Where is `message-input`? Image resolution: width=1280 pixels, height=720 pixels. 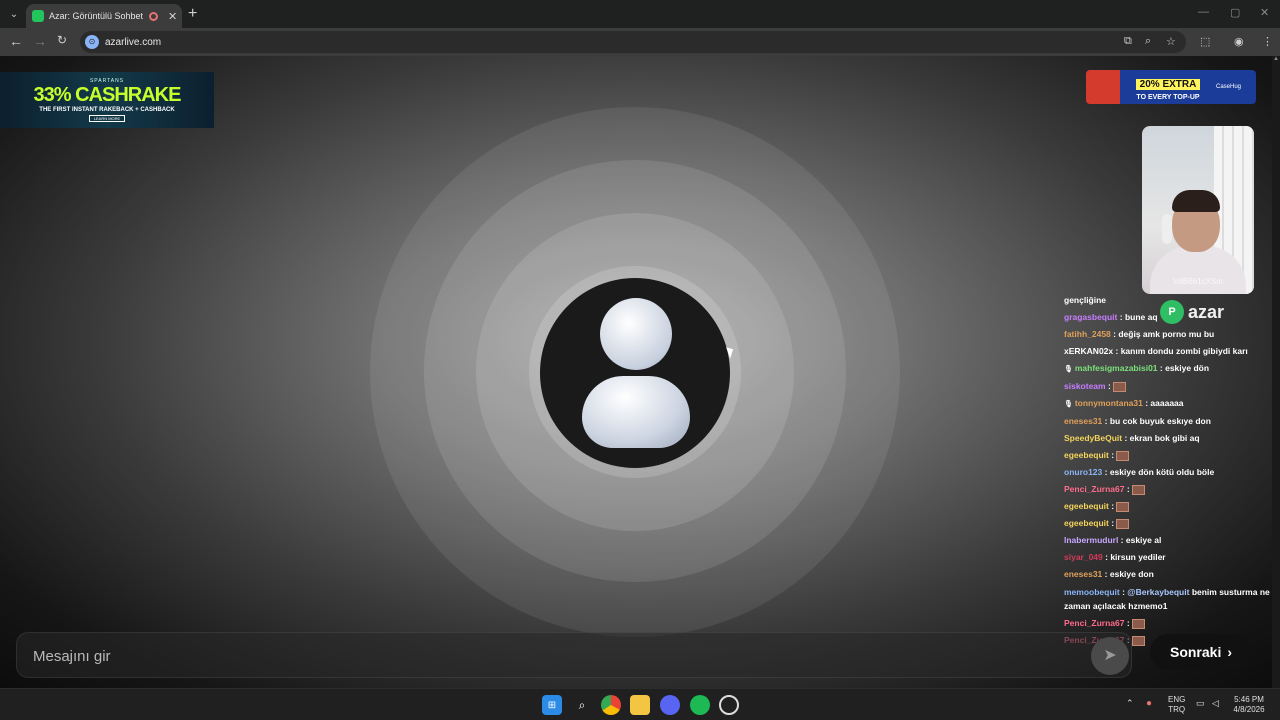
message-input is located at coordinates (483, 656).